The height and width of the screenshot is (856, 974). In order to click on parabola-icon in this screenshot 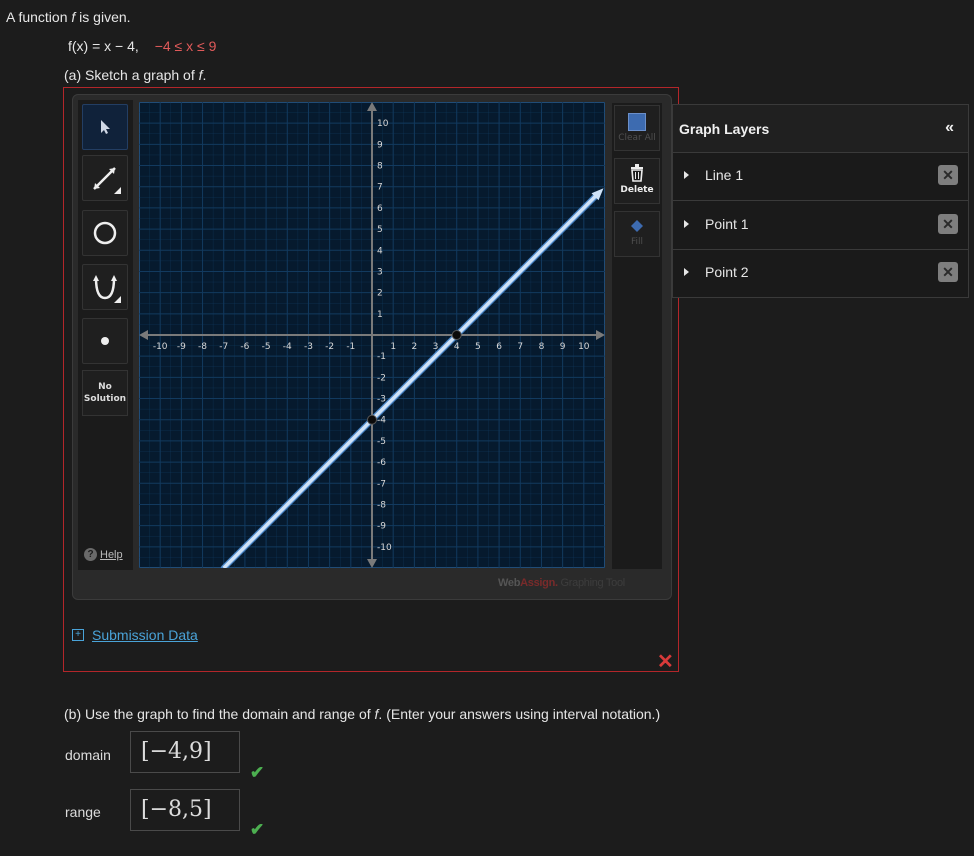, I will do `click(107, 289)`.